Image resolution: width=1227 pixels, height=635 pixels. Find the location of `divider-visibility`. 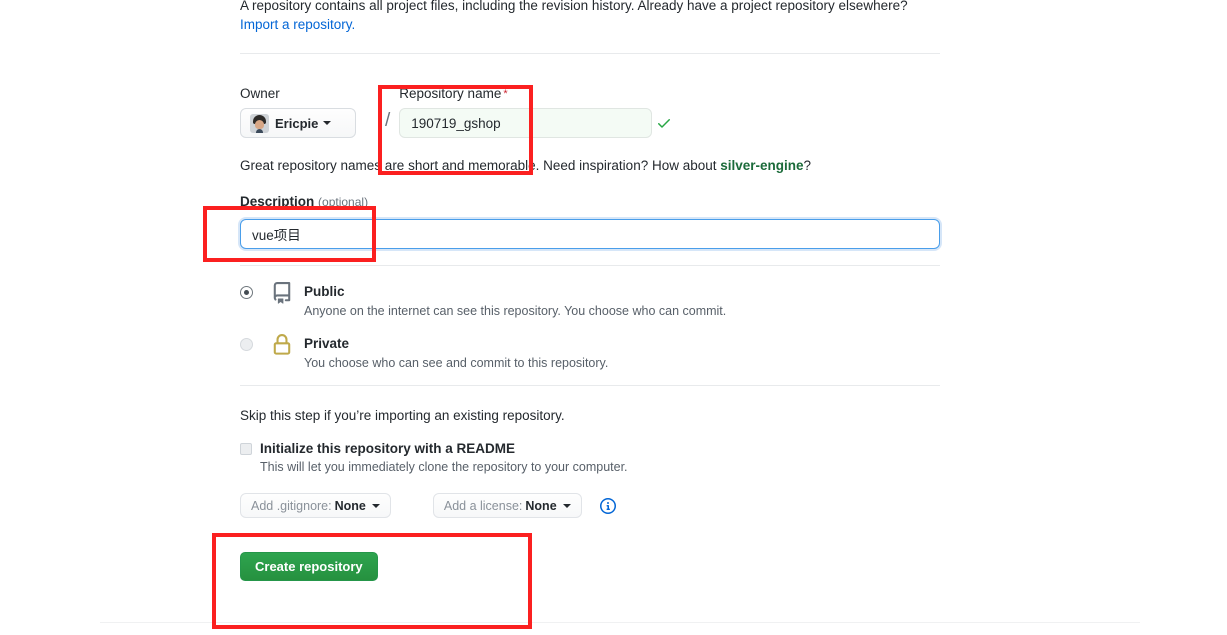

divider-visibility is located at coordinates (590, 265).